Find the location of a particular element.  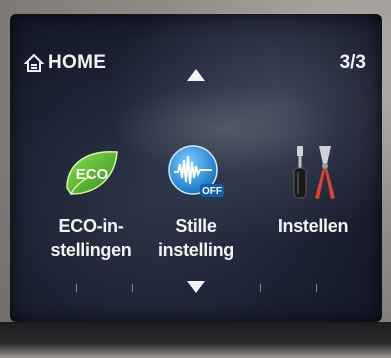

eco-label-line1: ECO-in- is located at coordinates (91, 226).